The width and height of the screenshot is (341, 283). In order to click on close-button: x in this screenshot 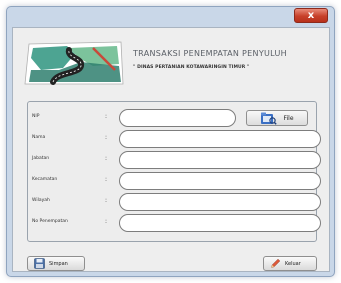, I will do `click(311, 15)`.